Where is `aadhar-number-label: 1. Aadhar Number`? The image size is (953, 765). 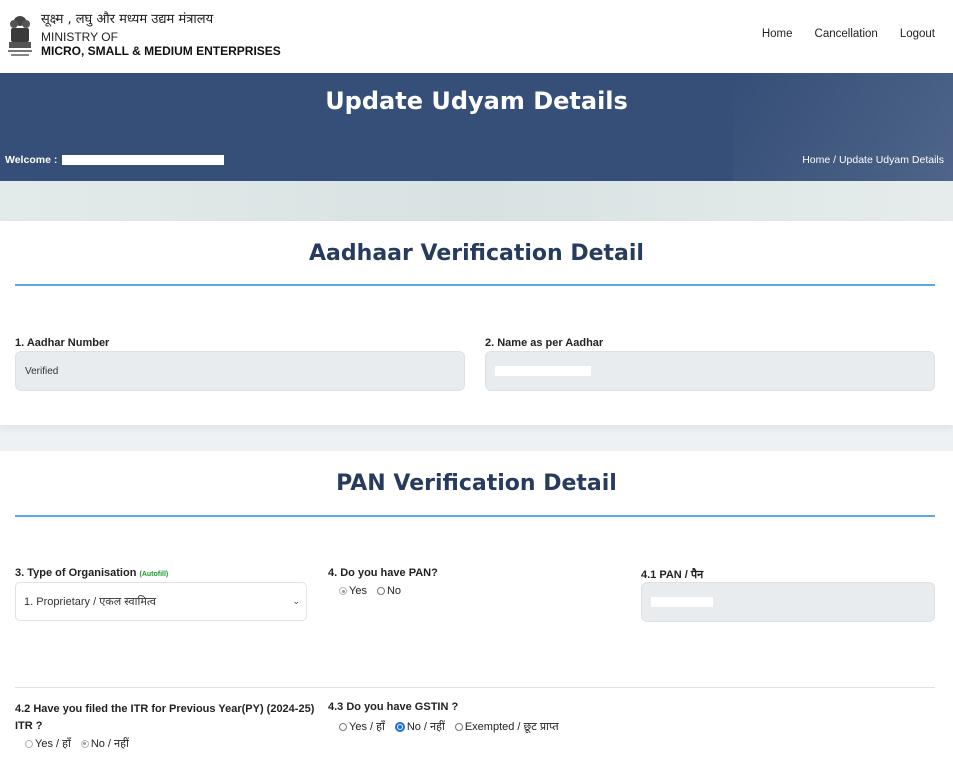 aadhar-number-label: 1. Aadhar Number is located at coordinates (62, 343).